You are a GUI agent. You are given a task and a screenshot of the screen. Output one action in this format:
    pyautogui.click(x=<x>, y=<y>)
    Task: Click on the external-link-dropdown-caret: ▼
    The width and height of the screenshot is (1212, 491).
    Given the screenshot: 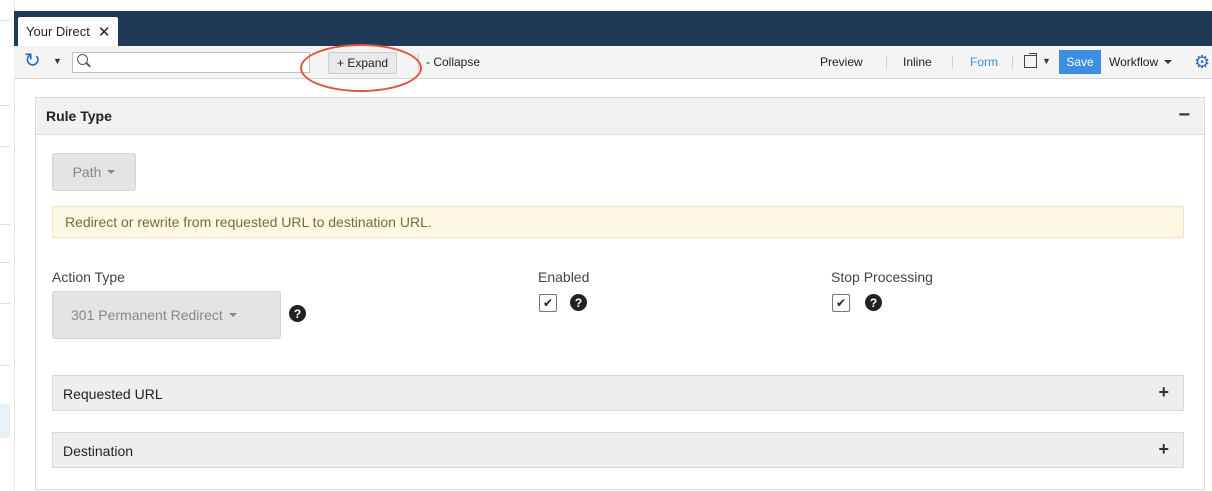 What is the action you would take?
    pyautogui.click(x=1046, y=61)
    